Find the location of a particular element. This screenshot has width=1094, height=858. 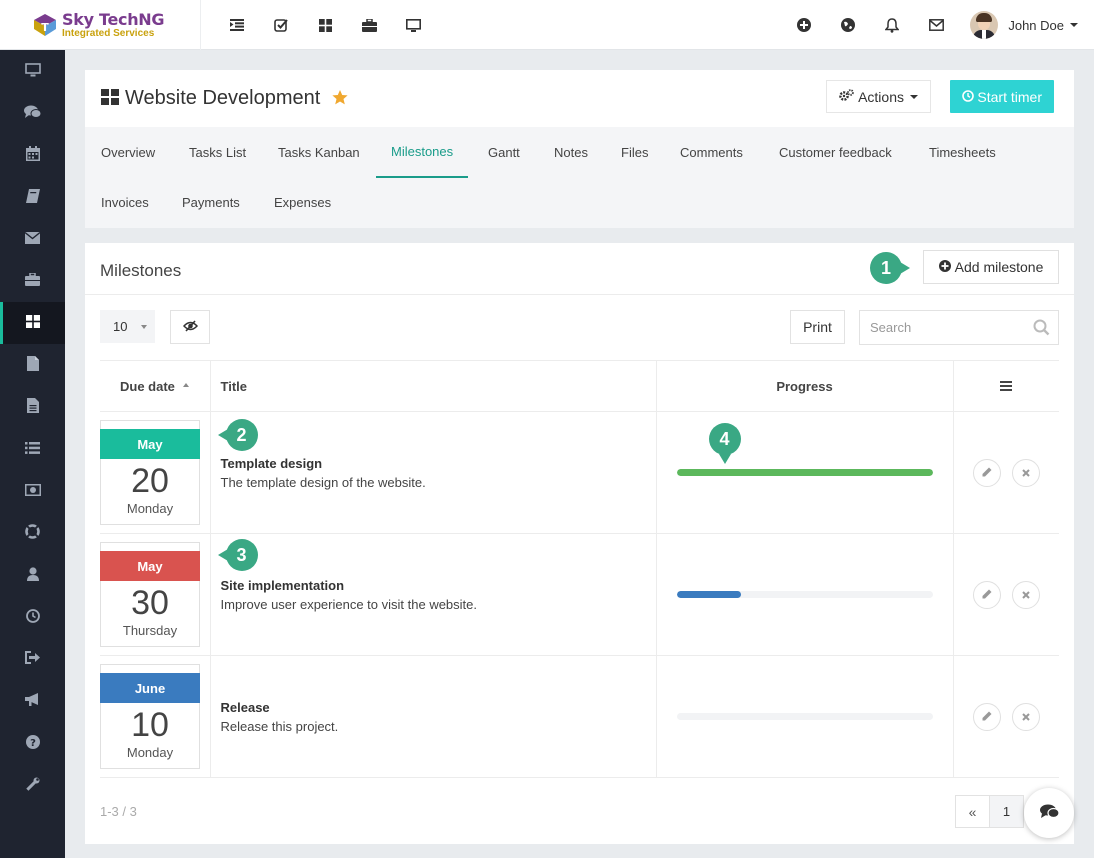

file-icon is located at coordinates (32, 365).